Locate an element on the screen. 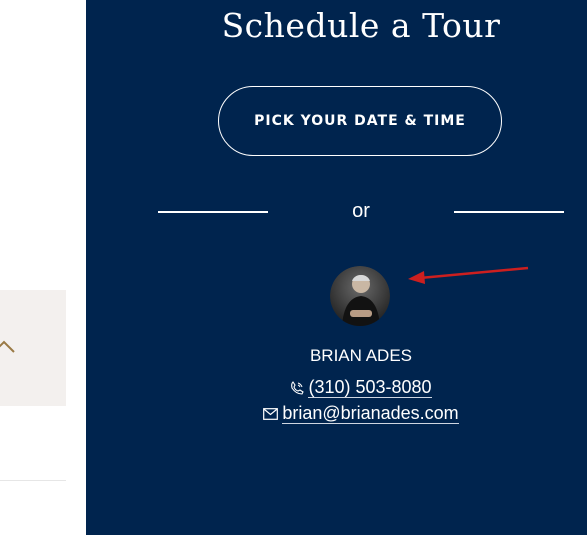  chevron-up-icon is located at coordinates (8, 346).